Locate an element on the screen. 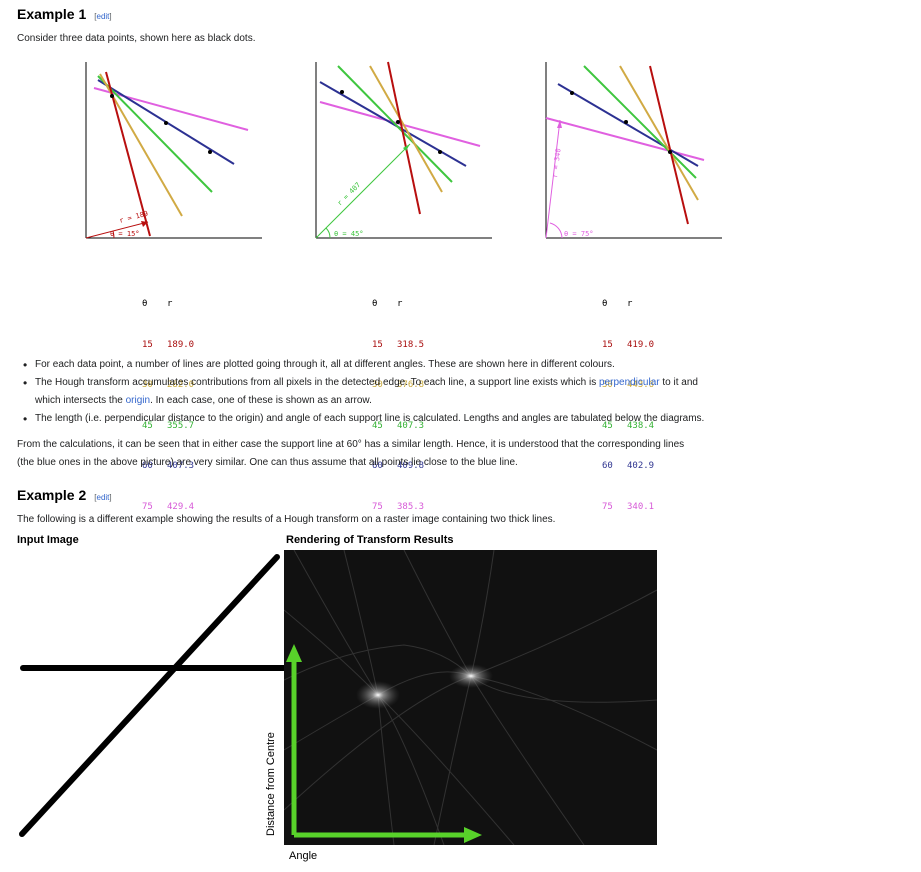  input-image-caption: Input Image is located at coordinates (48, 540).